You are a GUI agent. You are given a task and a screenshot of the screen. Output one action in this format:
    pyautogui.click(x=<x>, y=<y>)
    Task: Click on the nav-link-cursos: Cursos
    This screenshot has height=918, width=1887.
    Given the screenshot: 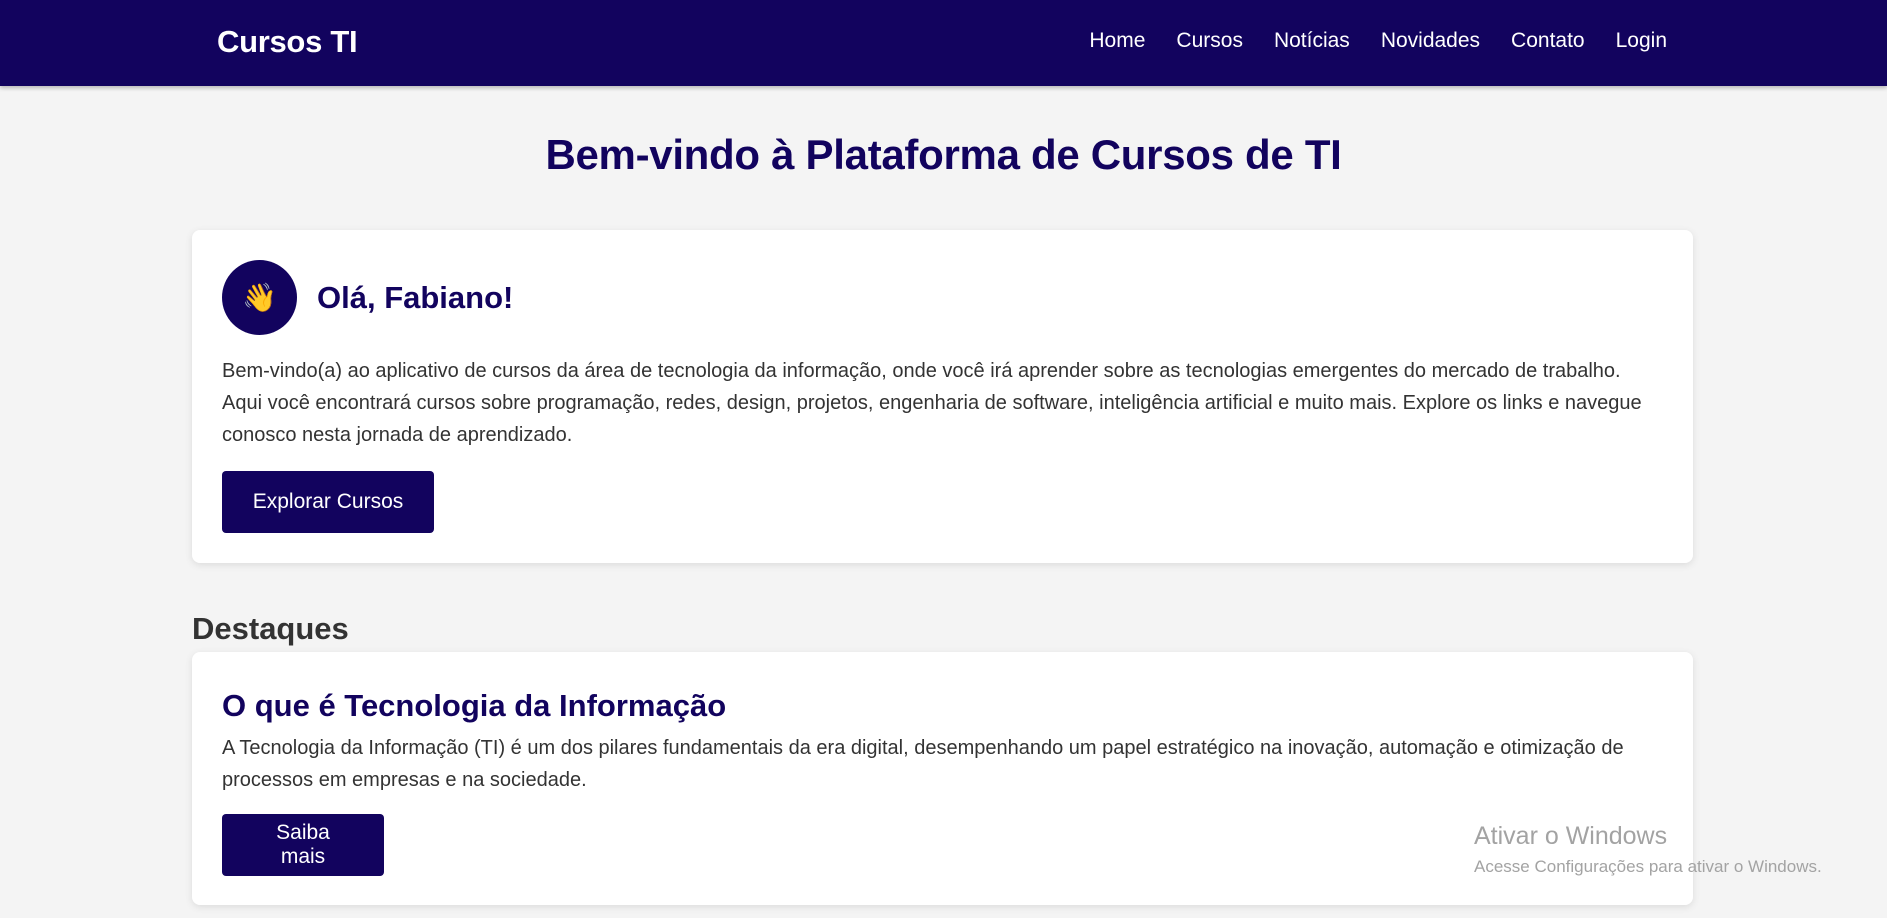 What is the action you would take?
    pyautogui.click(x=1209, y=41)
    